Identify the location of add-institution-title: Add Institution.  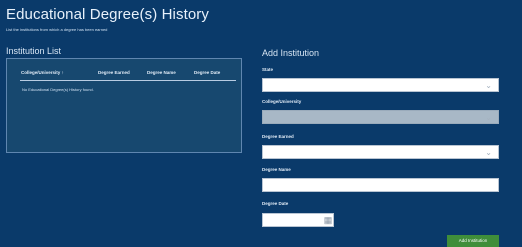
(291, 53).